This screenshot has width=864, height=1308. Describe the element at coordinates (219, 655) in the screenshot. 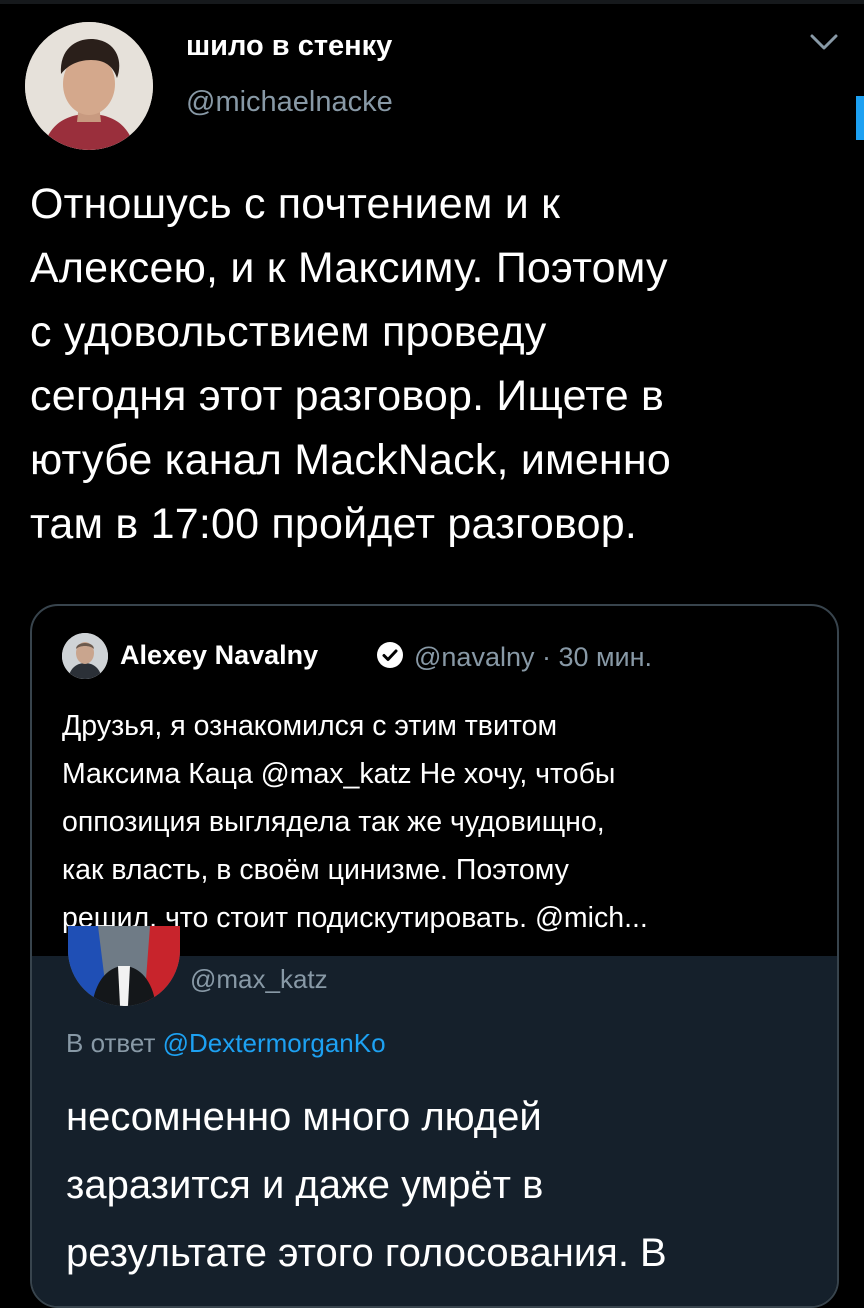

I see `quoted-author-name: Alexey Navalny` at that location.